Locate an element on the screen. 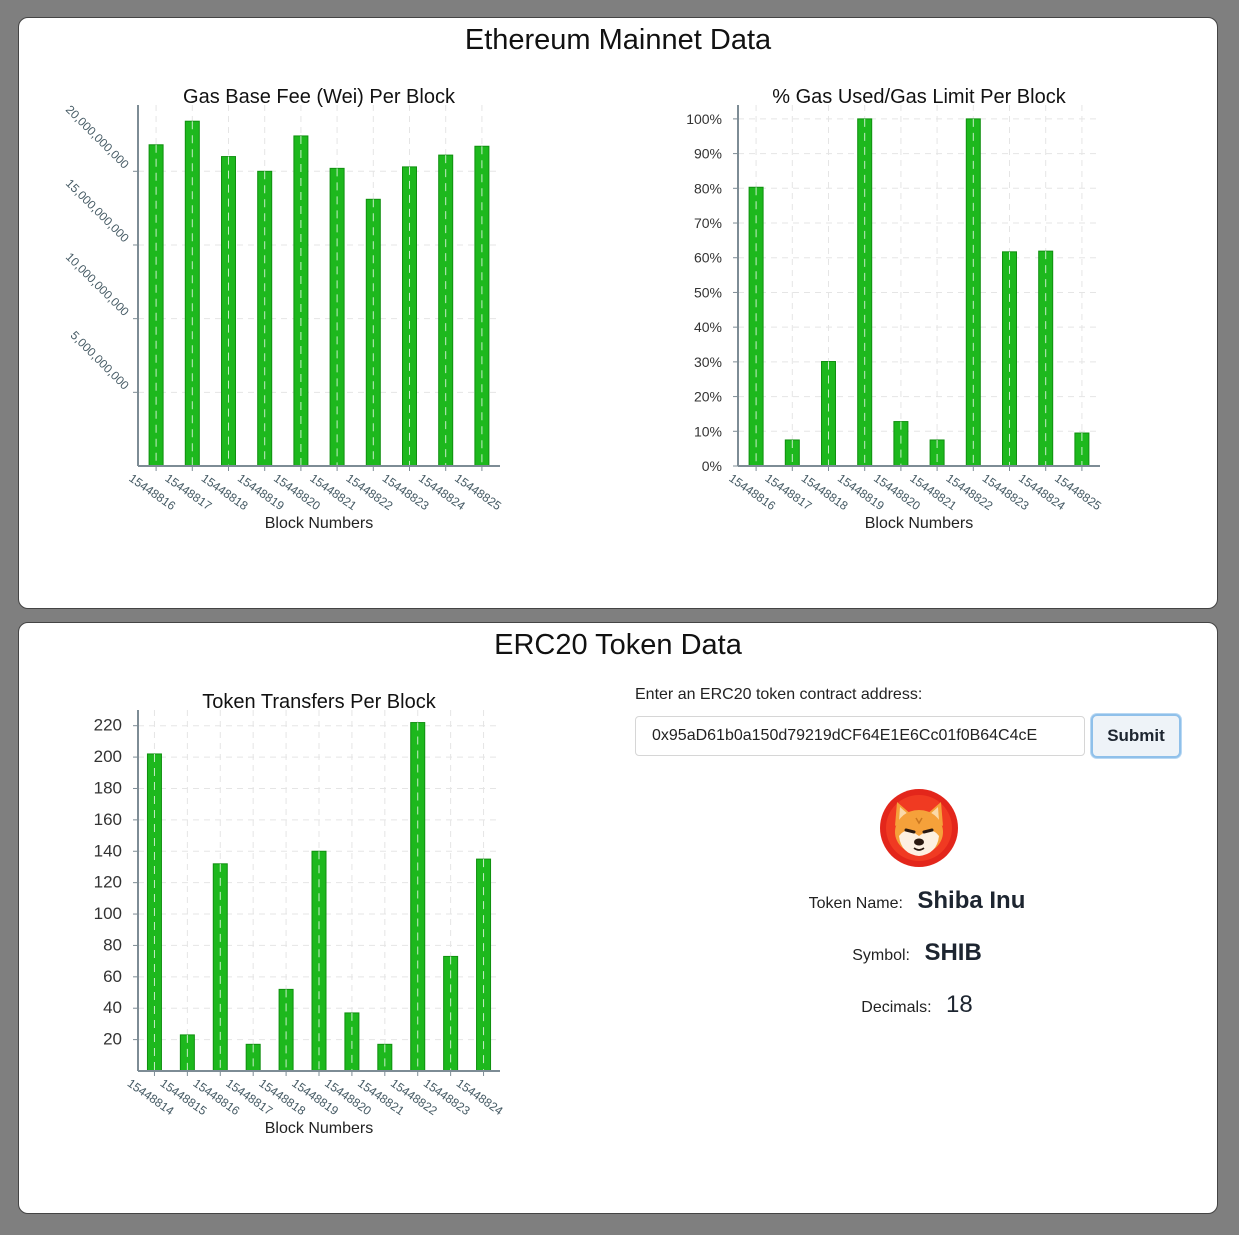 Image resolution: width=1239 pixels, height=1235 pixels. token-name-row: Token Name: Shiba Inu is located at coordinates (917, 901).